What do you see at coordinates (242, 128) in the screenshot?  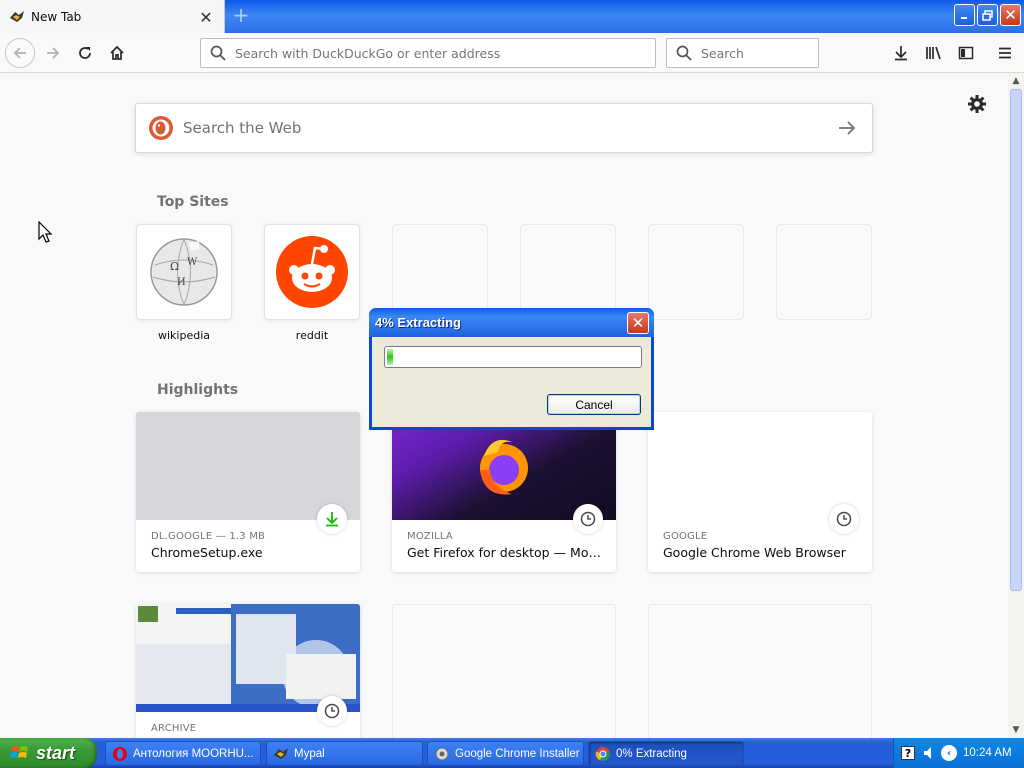 I see `web-search-placeholder: Search the Web` at bounding box center [242, 128].